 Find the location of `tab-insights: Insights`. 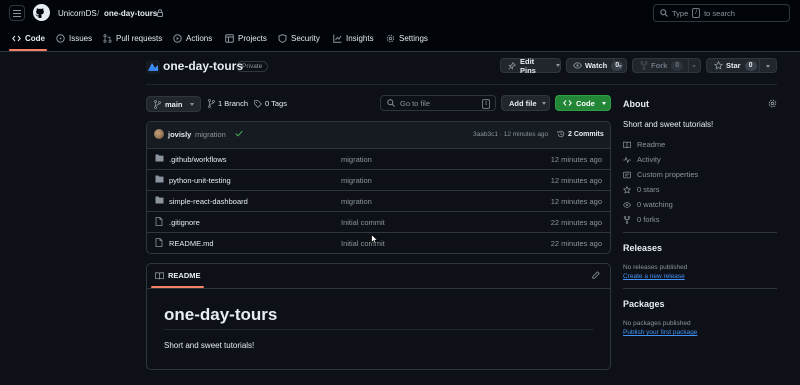

tab-insights: Insights is located at coordinates (353, 38).